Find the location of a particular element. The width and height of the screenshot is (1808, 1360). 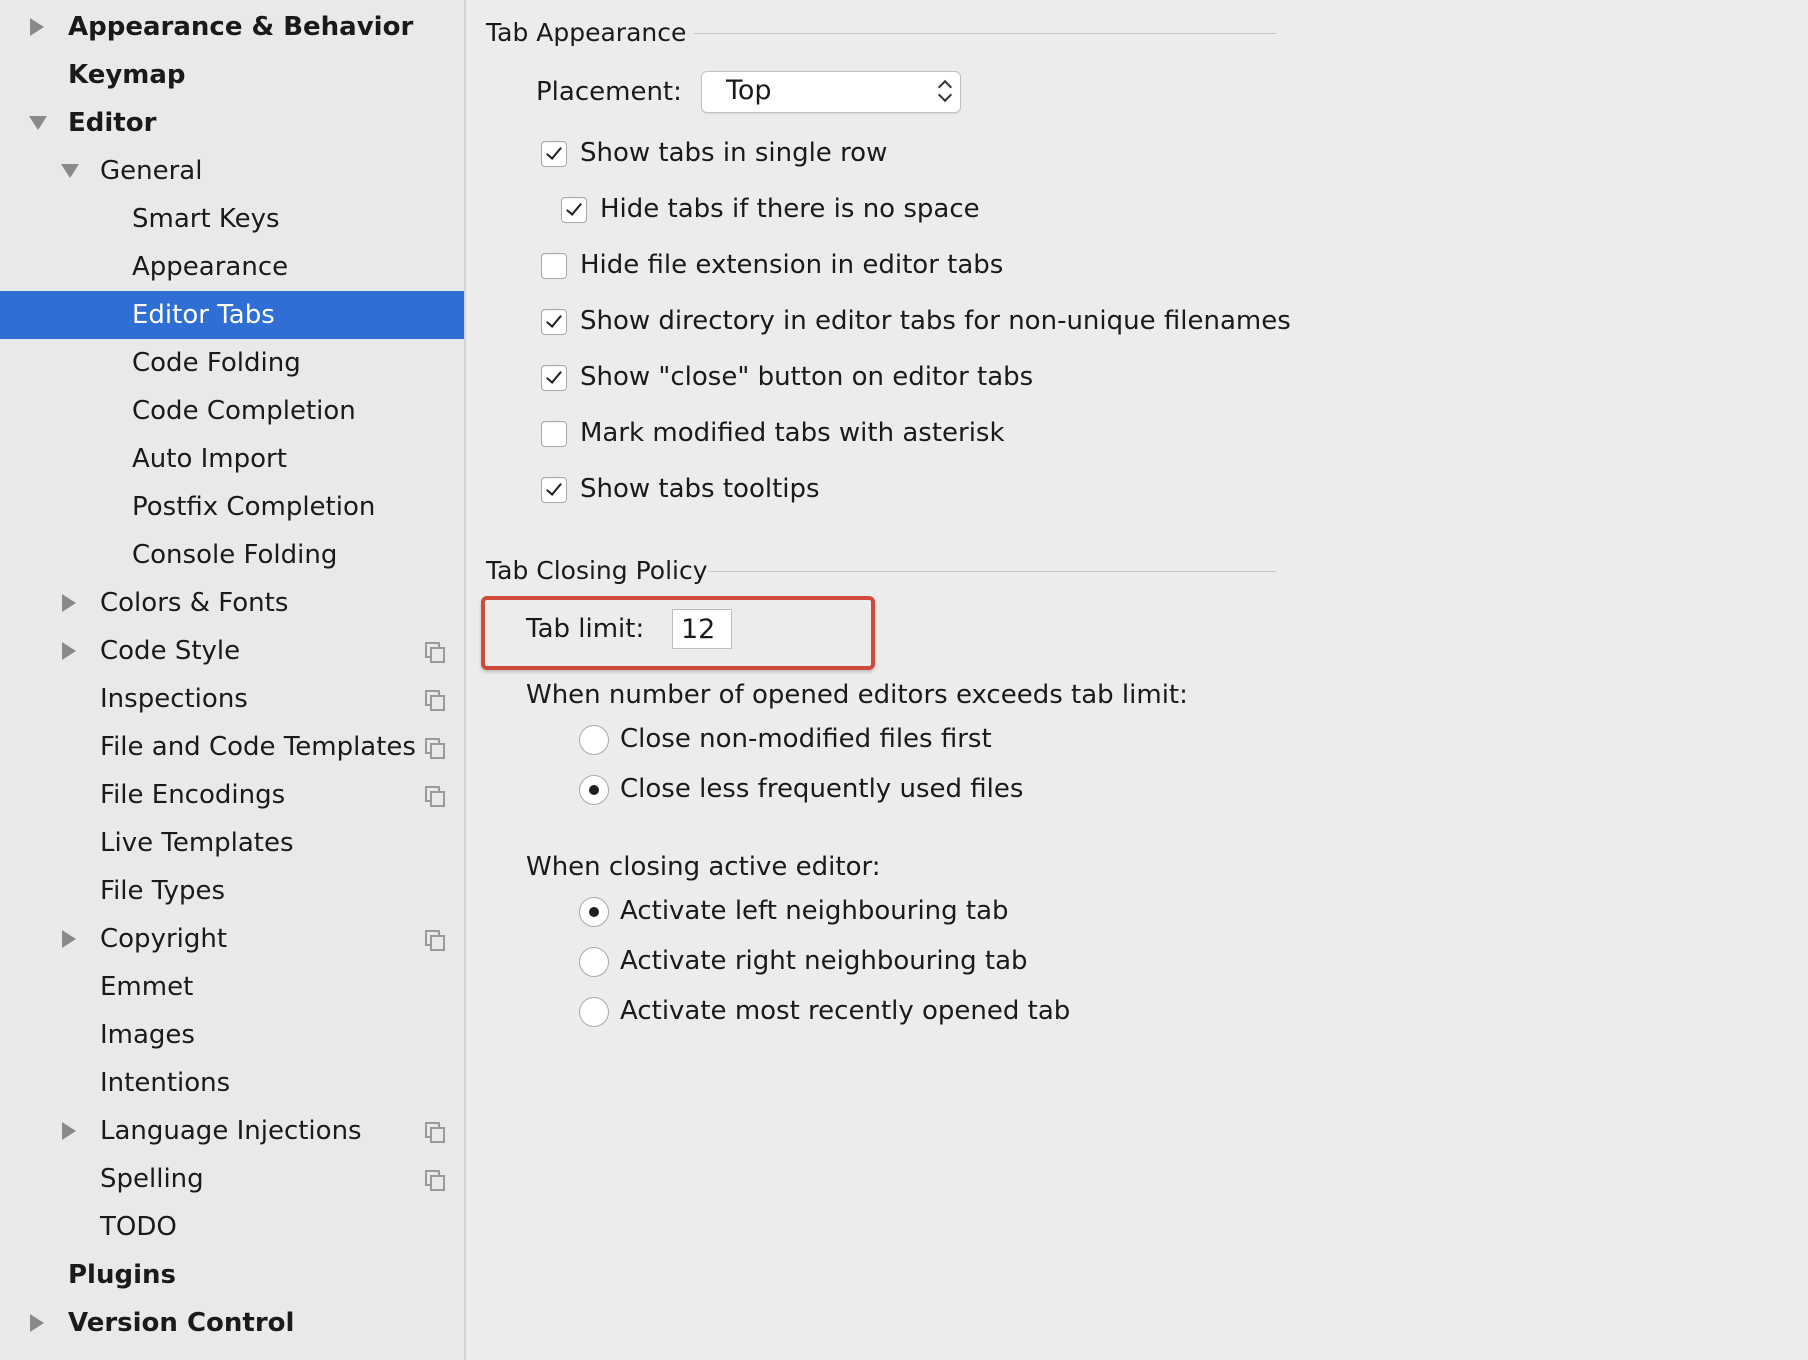

checkbox-label: Show tabs tooltips is located at coordinates (700, 489).